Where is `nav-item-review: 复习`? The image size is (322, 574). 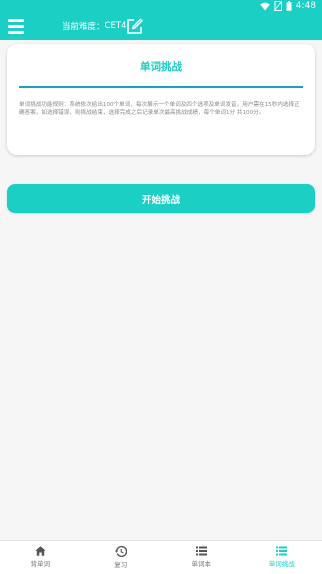 nav-item-review: 复习 is located at coordinates (121, 557).